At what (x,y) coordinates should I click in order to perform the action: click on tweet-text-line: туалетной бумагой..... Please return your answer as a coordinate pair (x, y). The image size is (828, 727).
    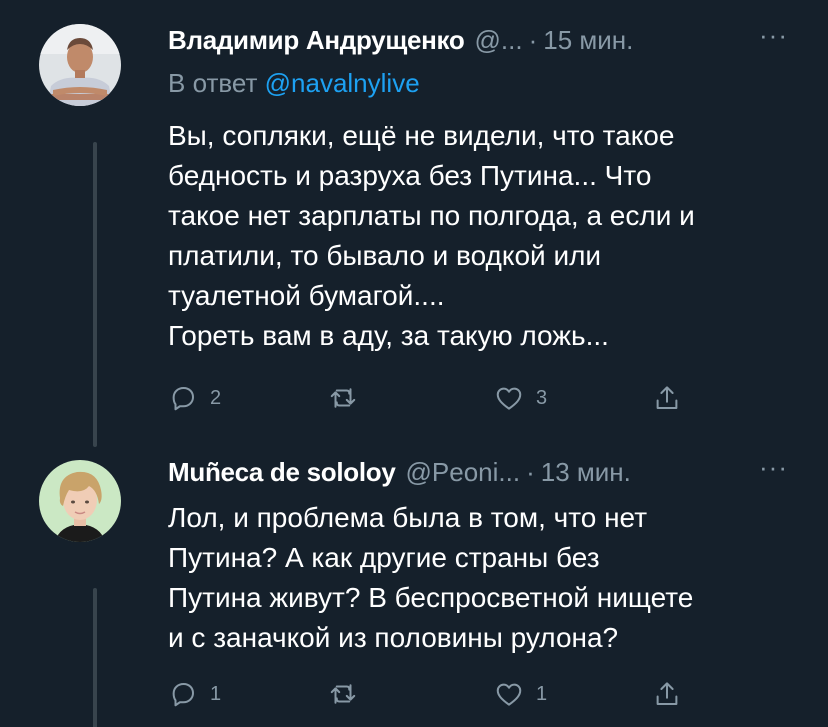
    Looking at the image, I should click on (306, 295).